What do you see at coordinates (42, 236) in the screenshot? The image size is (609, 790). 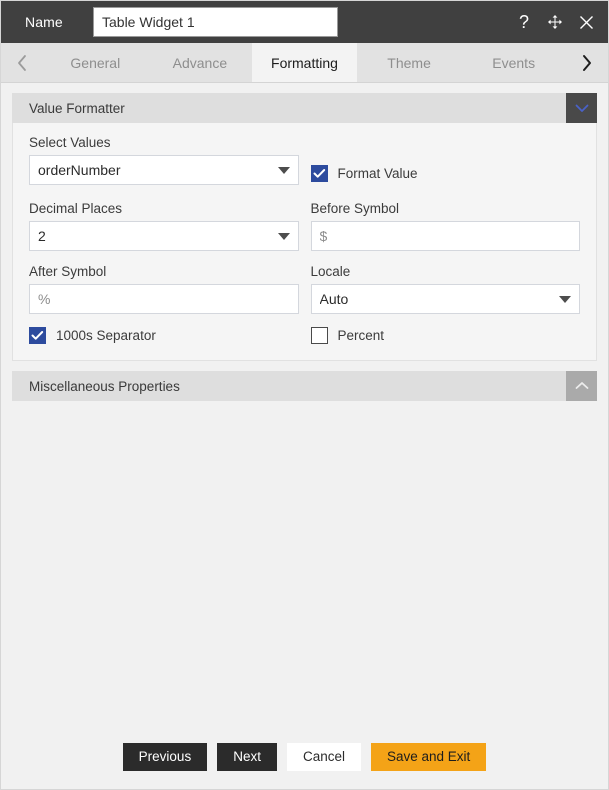 I see `decimal-places-value: 2` at bounding box center [42, 236].